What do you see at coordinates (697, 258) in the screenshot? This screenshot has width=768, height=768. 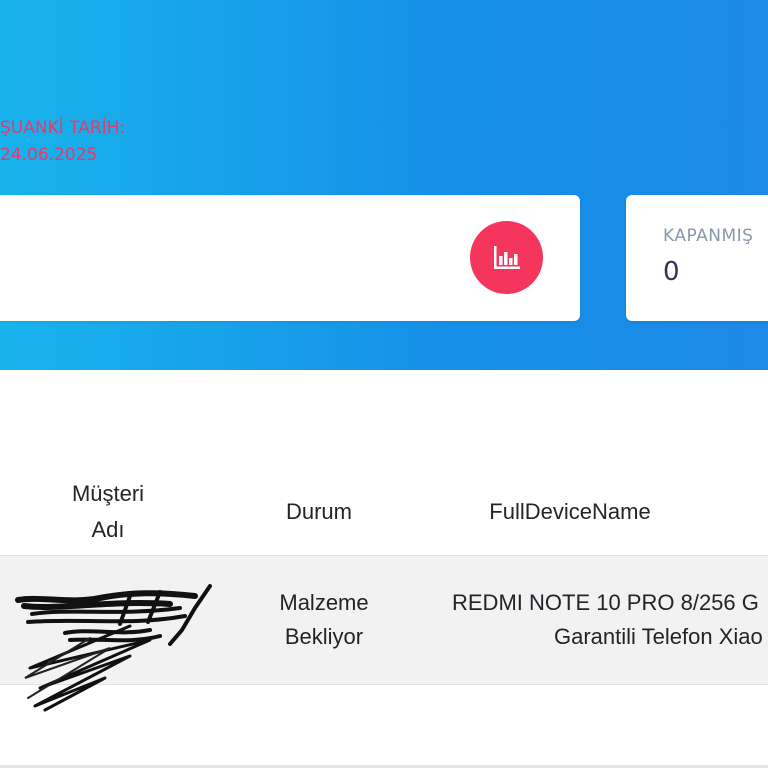 I see `closed-stat-card: KAPANMIŞ 0` at bounding box center [697, 258].